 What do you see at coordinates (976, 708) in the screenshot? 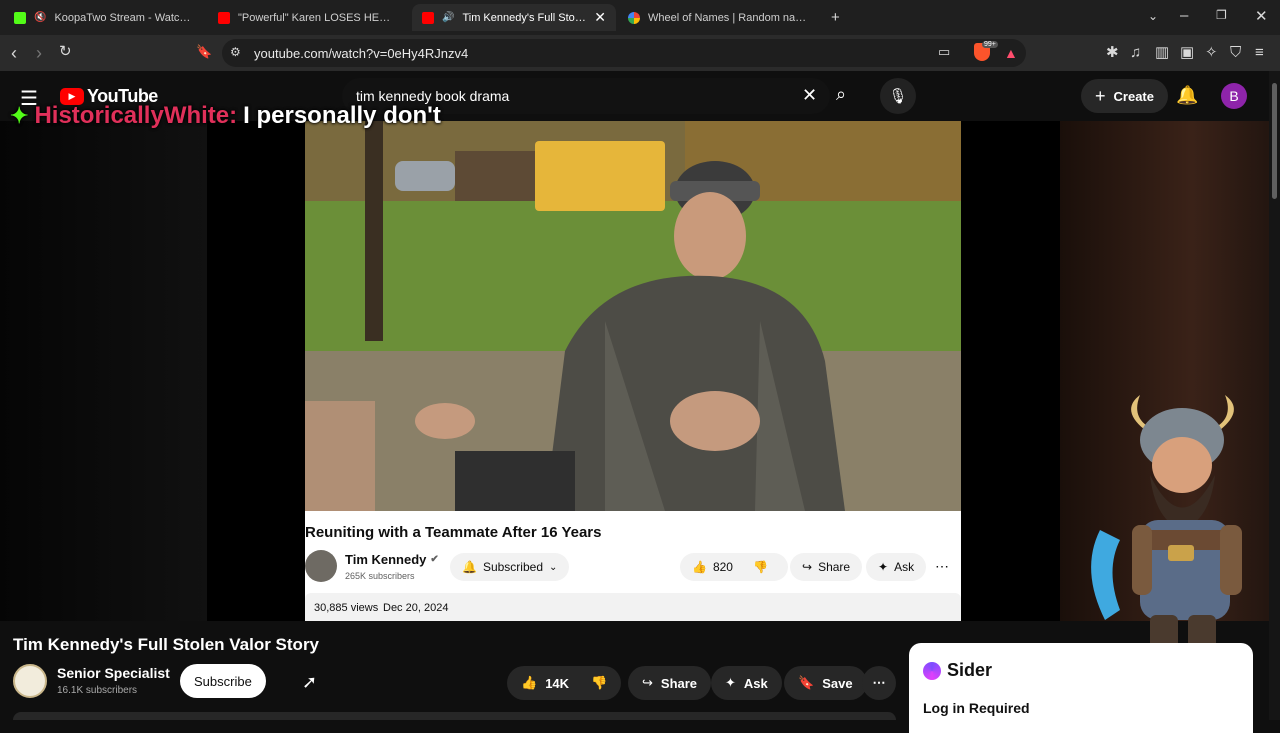
I see `sider-login-status: Log in Required` at bounding box center [976, 708].